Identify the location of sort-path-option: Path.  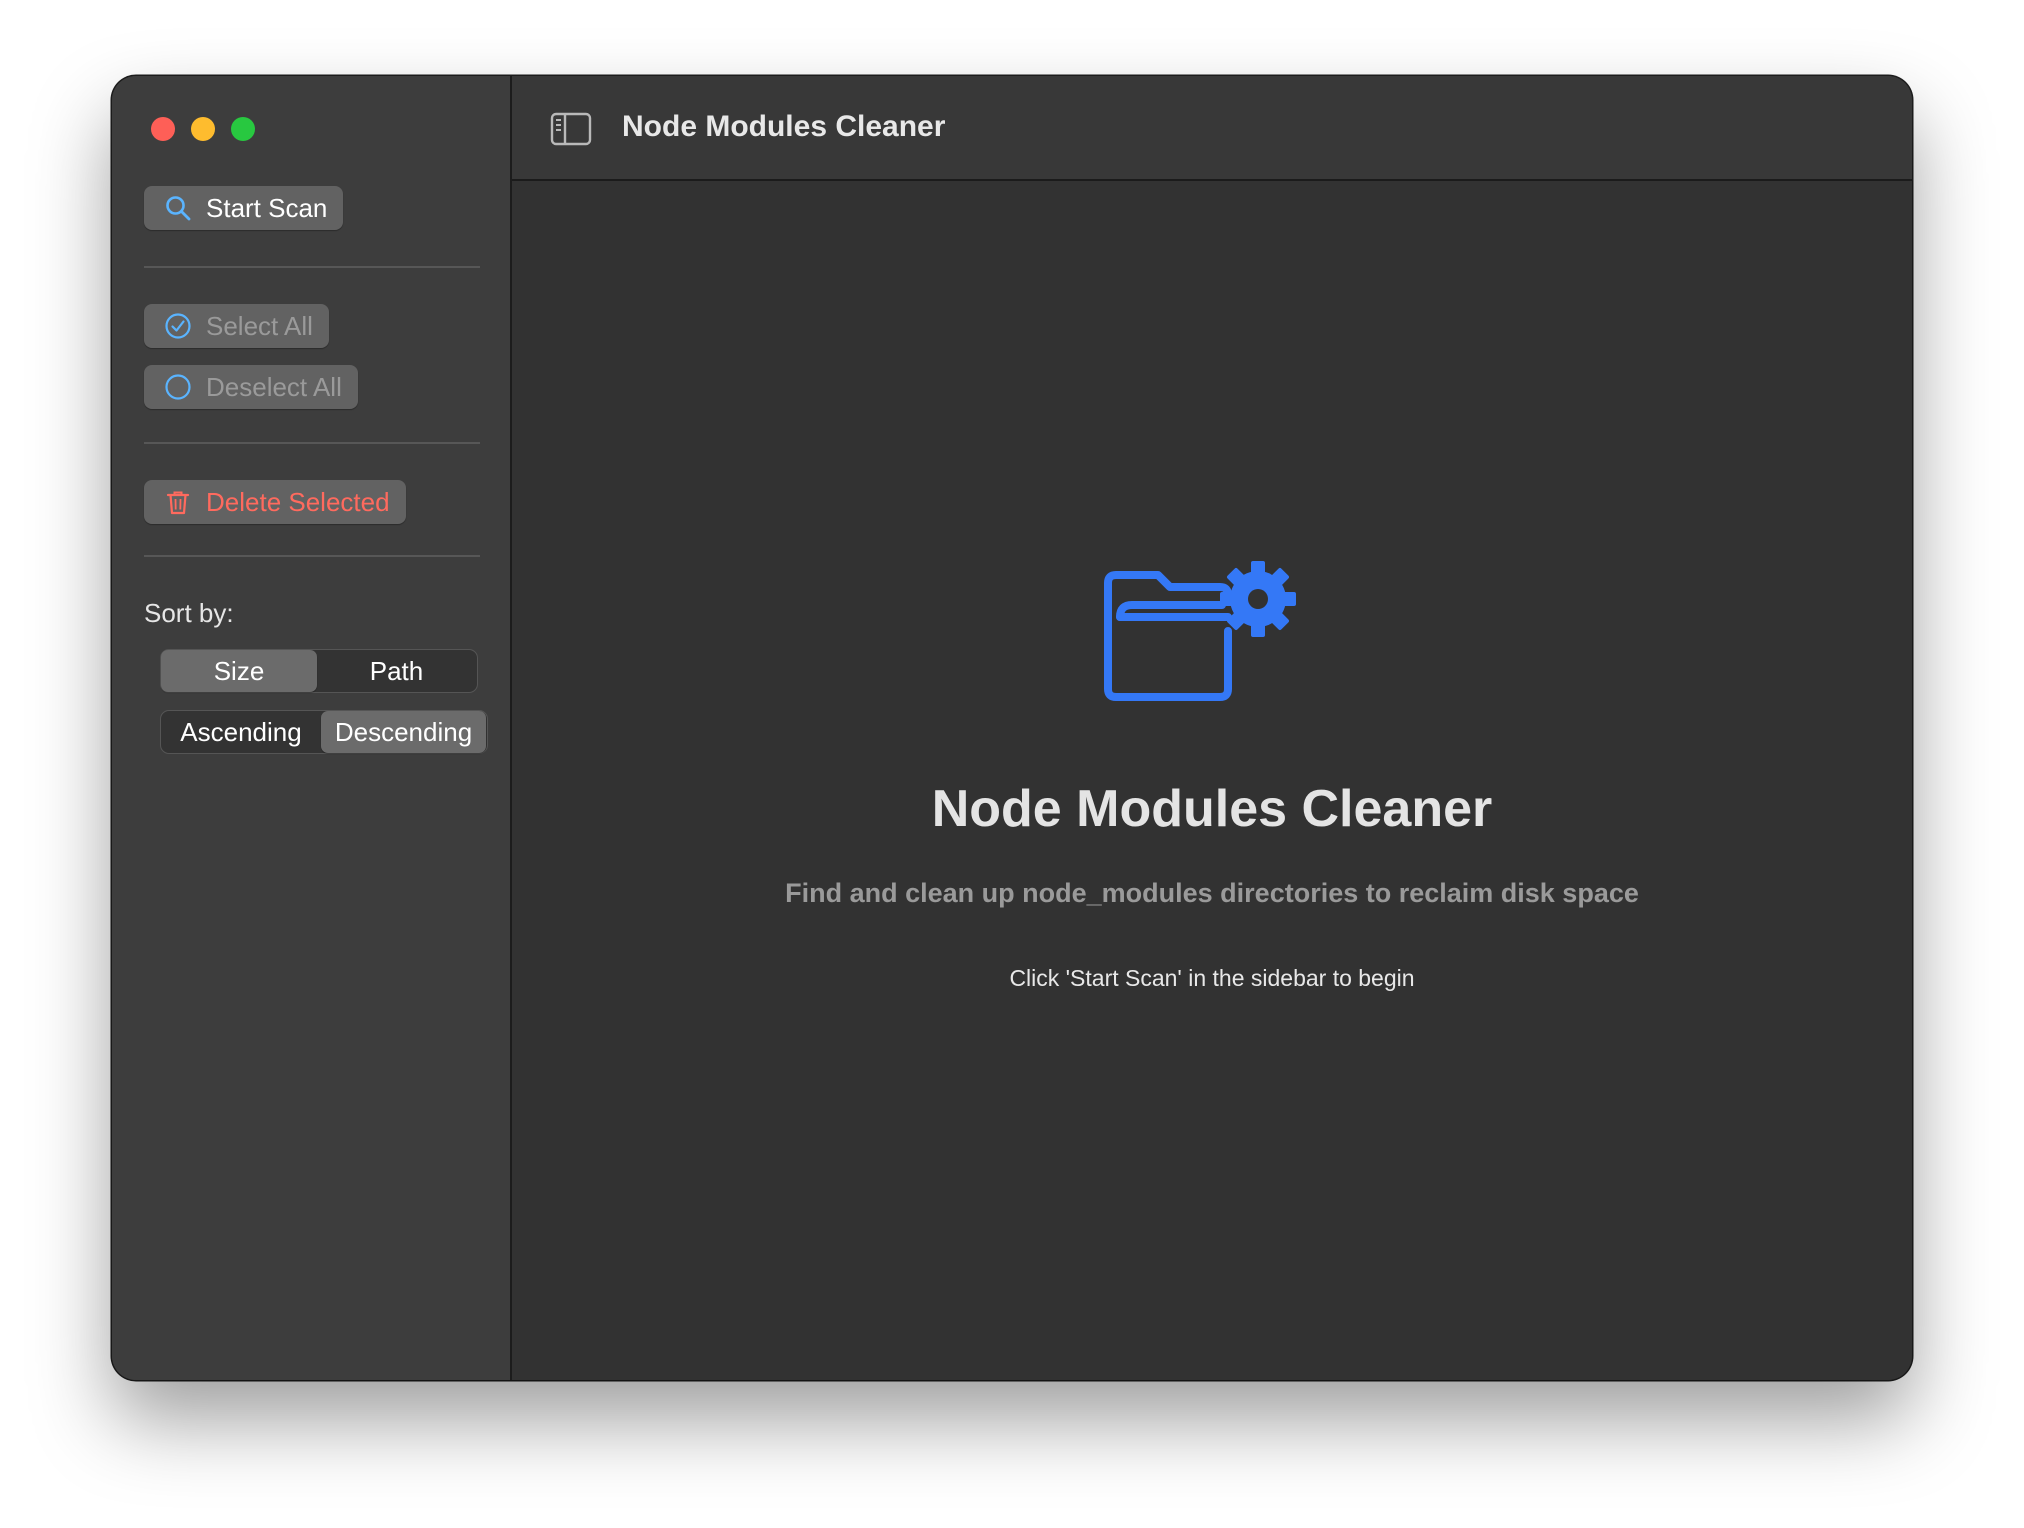
(396, 671).